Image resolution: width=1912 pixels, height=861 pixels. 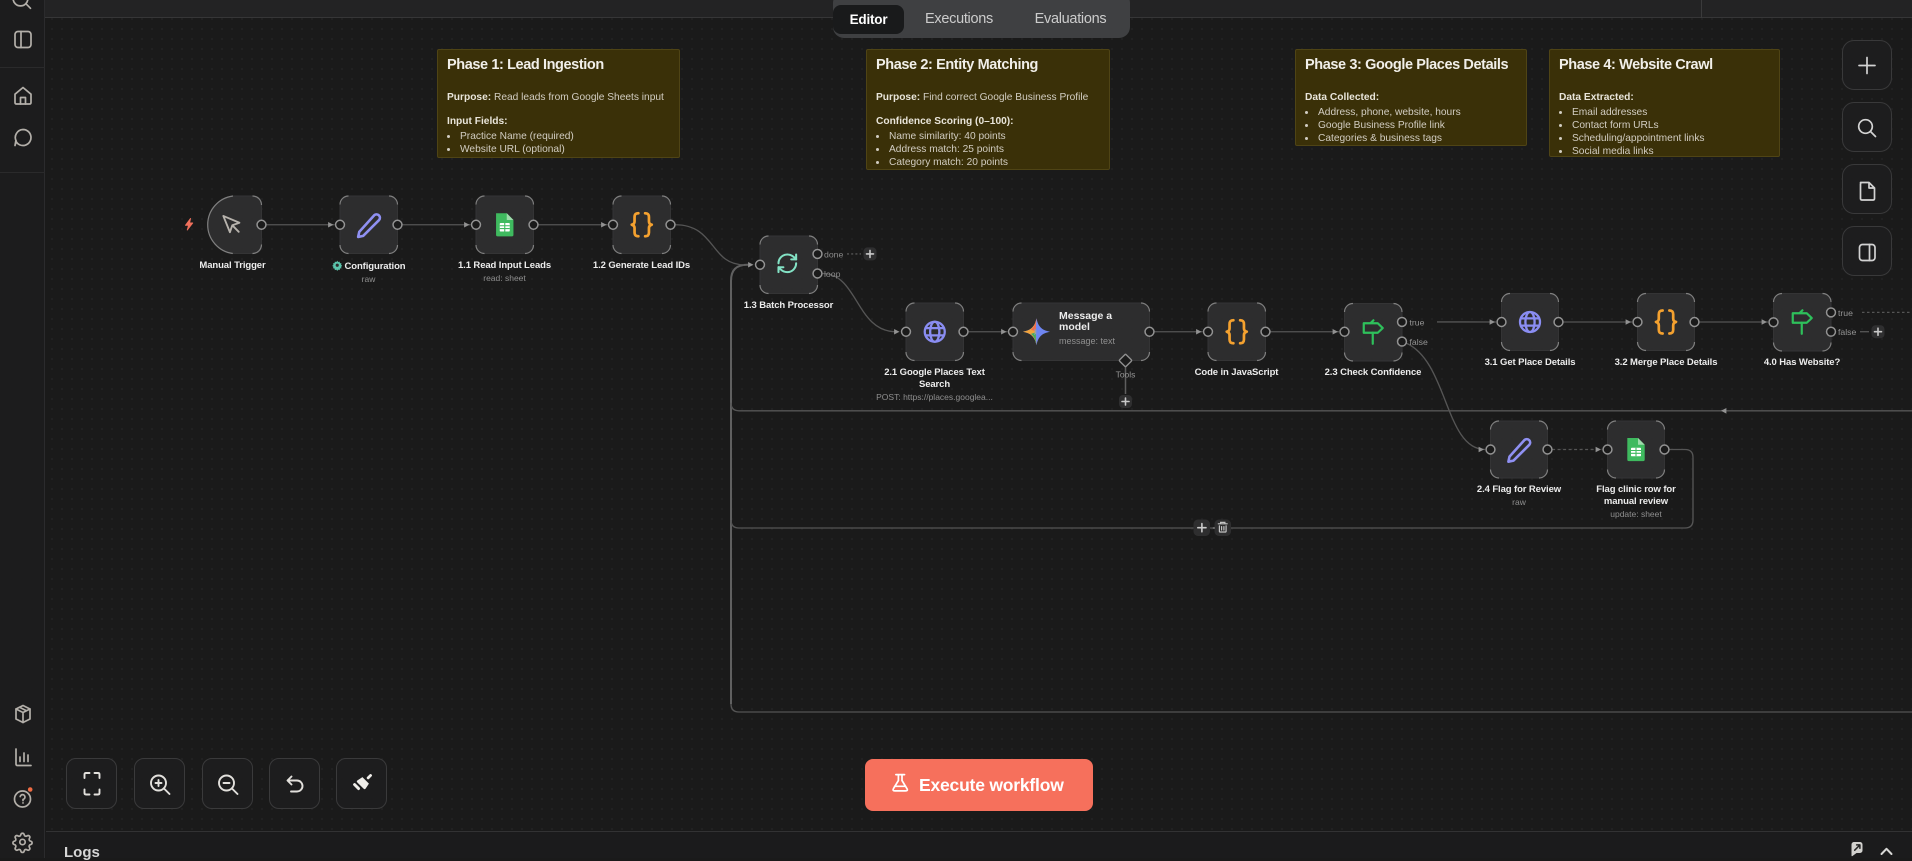 What do you see at coordinates (833, 254) in the screenshot?
I see `svg-text: done` at bounding box center [833, 254].